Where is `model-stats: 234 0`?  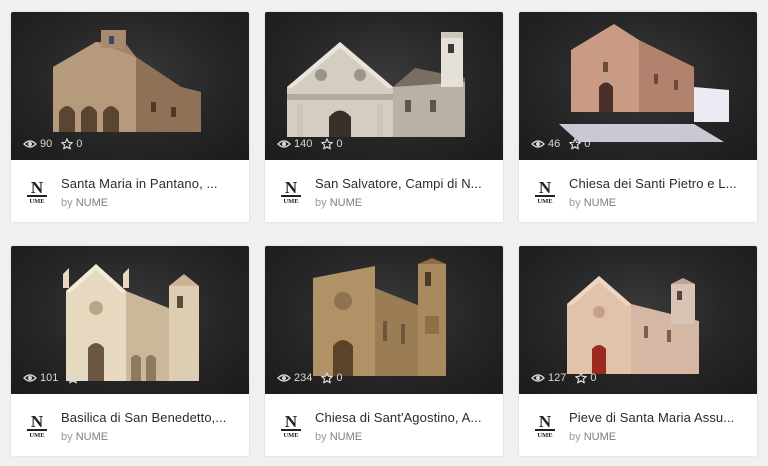 model-stats: 234 0 is located at coordinates (309, 378).